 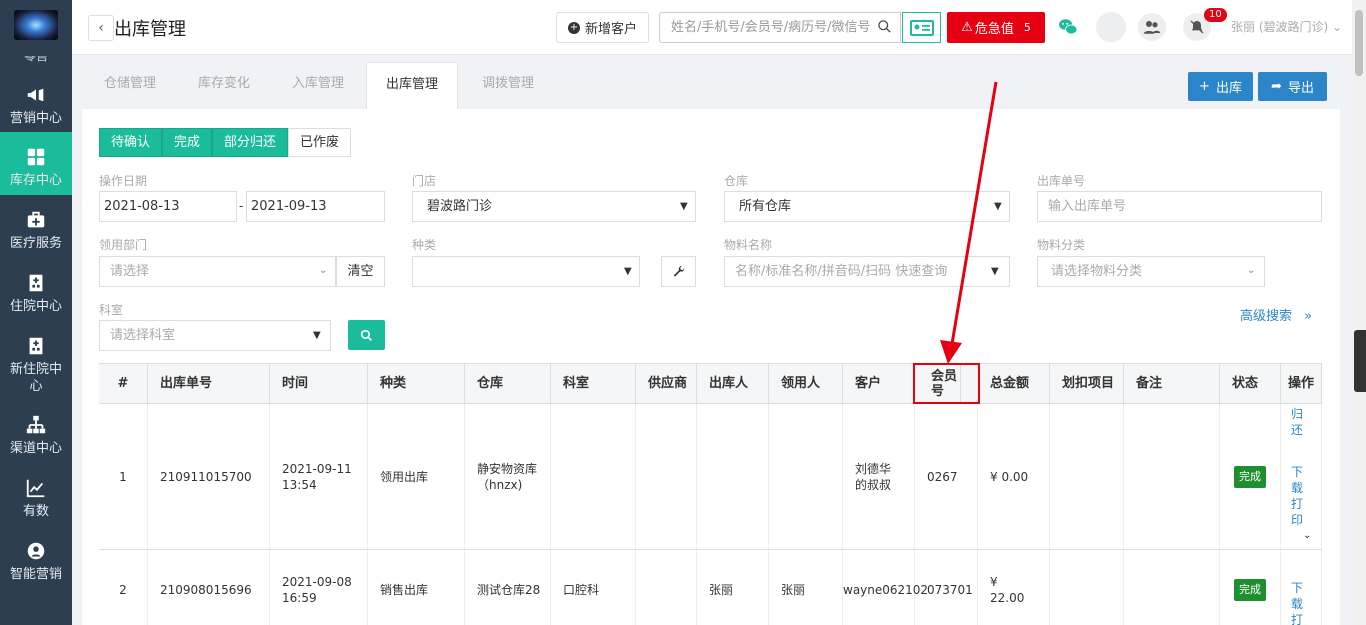 What do you see at coordinates (36, 565) in the screenshot?
I see `sidebar-item-smart-marketing: 智能营销` at bounding box center [36, 565].